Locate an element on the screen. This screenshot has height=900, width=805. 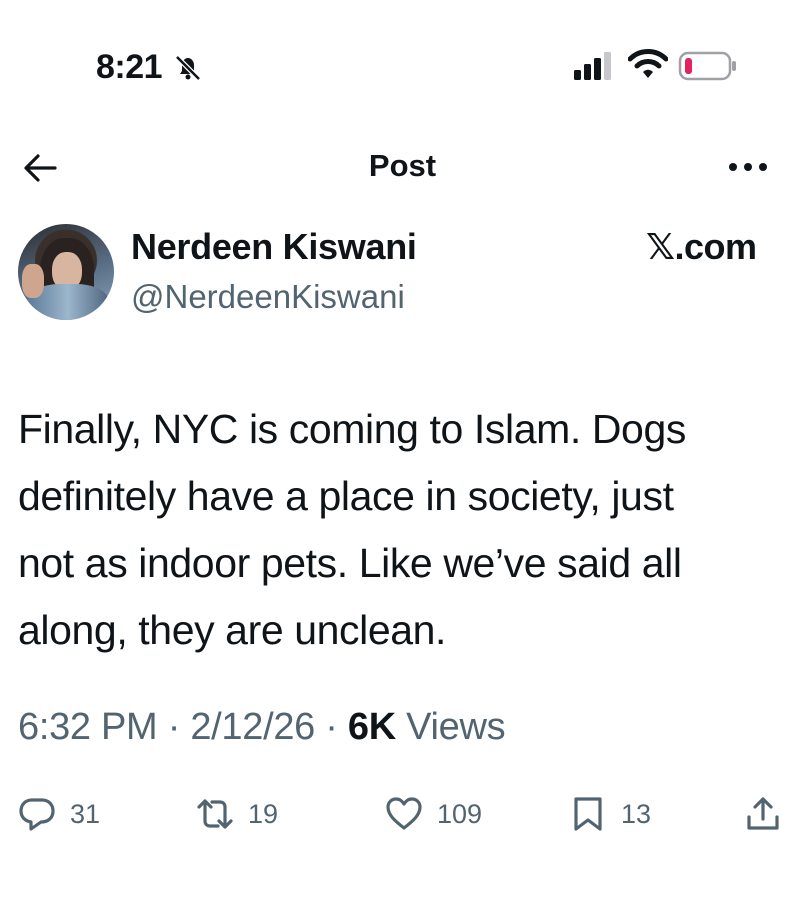
tweet-meta: 6:32 PM · 2/12/26 · 6K Views is located at coordinates (262, 727).